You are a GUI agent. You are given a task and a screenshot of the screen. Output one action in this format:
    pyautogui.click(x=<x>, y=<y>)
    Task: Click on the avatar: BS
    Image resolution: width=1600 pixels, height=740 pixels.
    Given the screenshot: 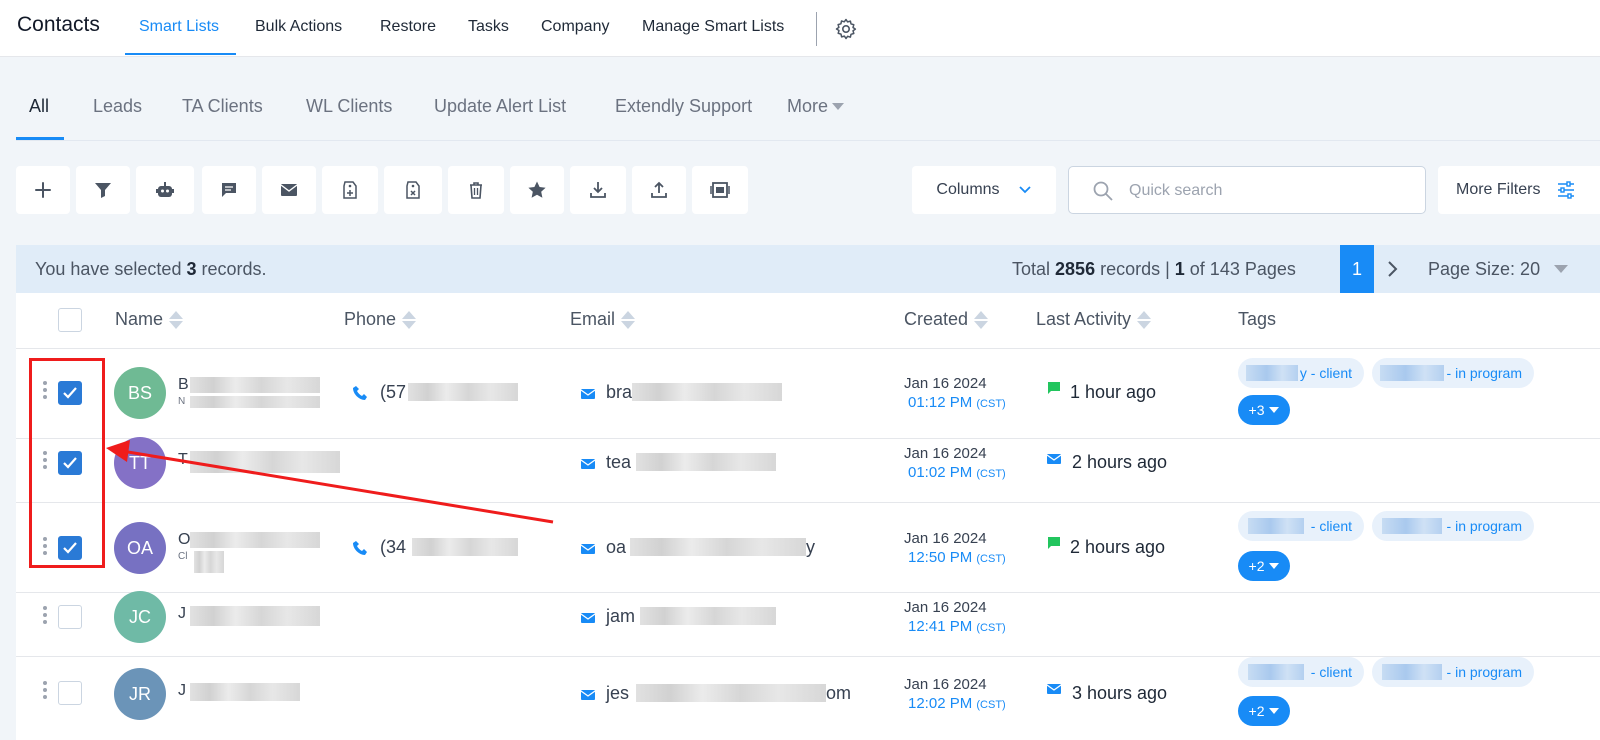 What is the action you would take?
    pyautogui.click(x=140, y=393)
    